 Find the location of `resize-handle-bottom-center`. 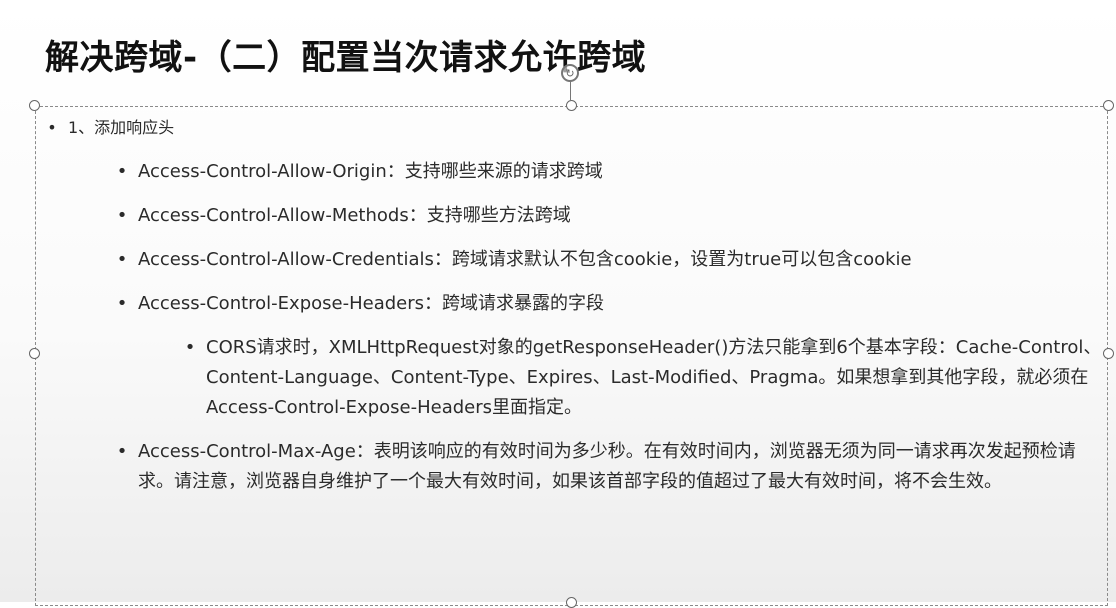

resize-handle-bottom-center is located at coordinates (571, 602).